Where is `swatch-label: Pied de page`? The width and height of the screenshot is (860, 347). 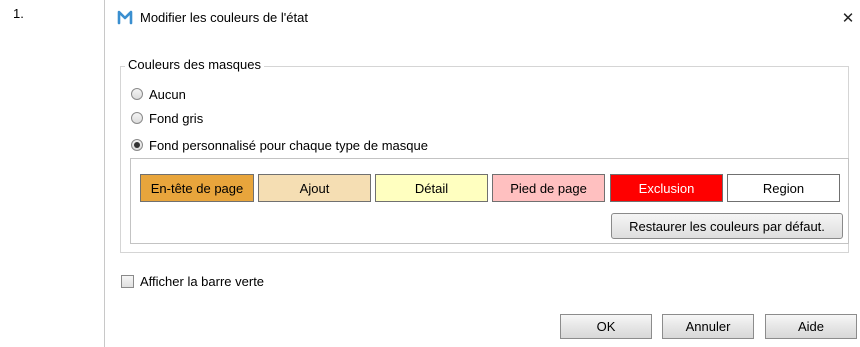
swatch-label: Pied de page is located at coordinates (548, 188).